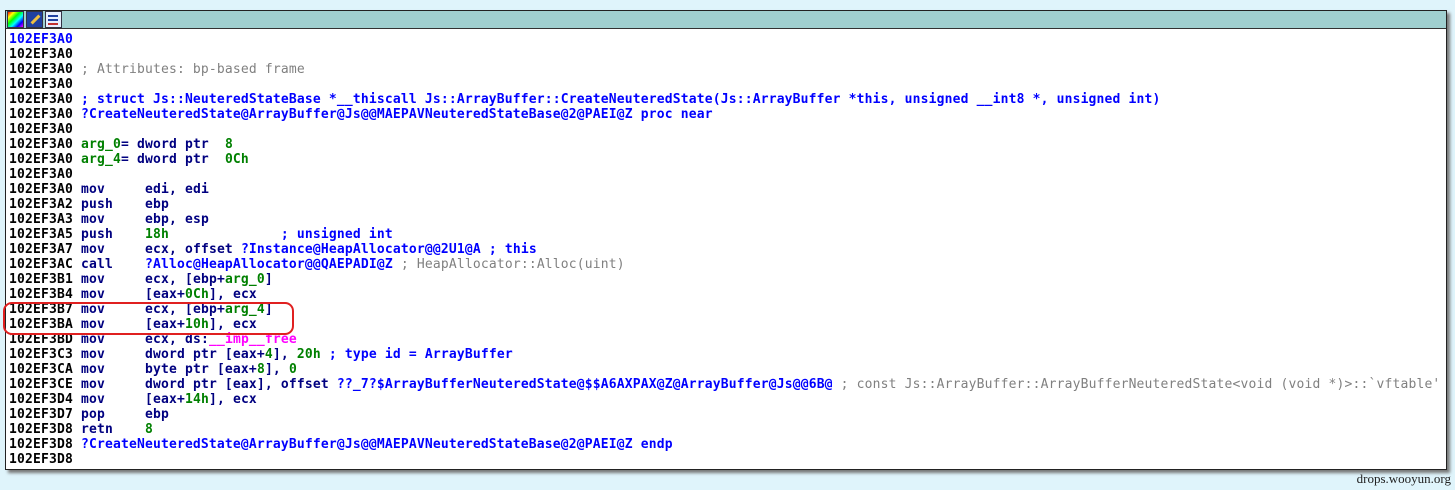  Describe the element at coordinates (192, 249) in the screenshot. I see `operand: ecx, offset` at that location.